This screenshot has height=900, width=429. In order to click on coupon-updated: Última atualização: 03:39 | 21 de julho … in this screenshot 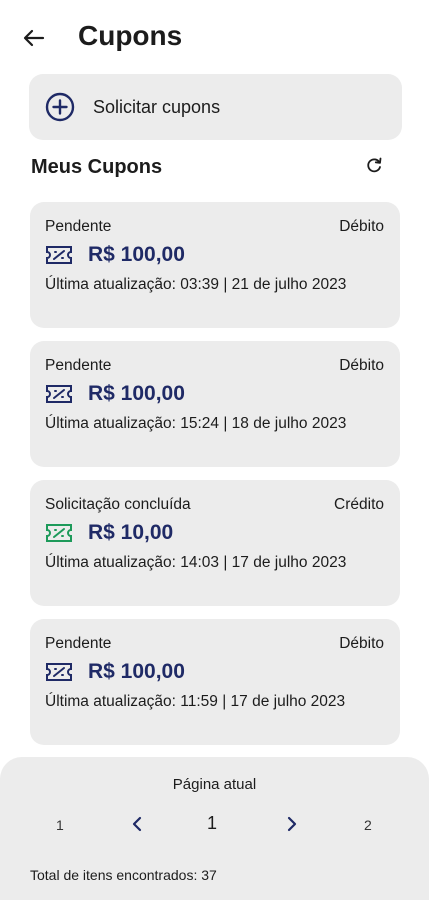, I will do `click(196, 284)`.